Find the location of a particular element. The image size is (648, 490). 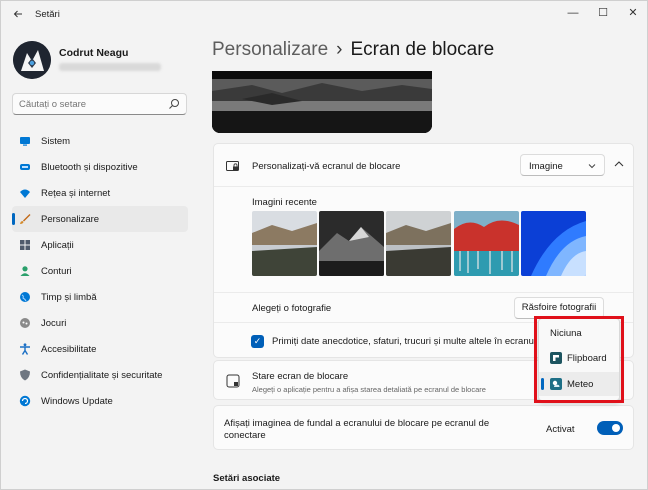

back-arrow-icon is located at coordinates (17, 14).